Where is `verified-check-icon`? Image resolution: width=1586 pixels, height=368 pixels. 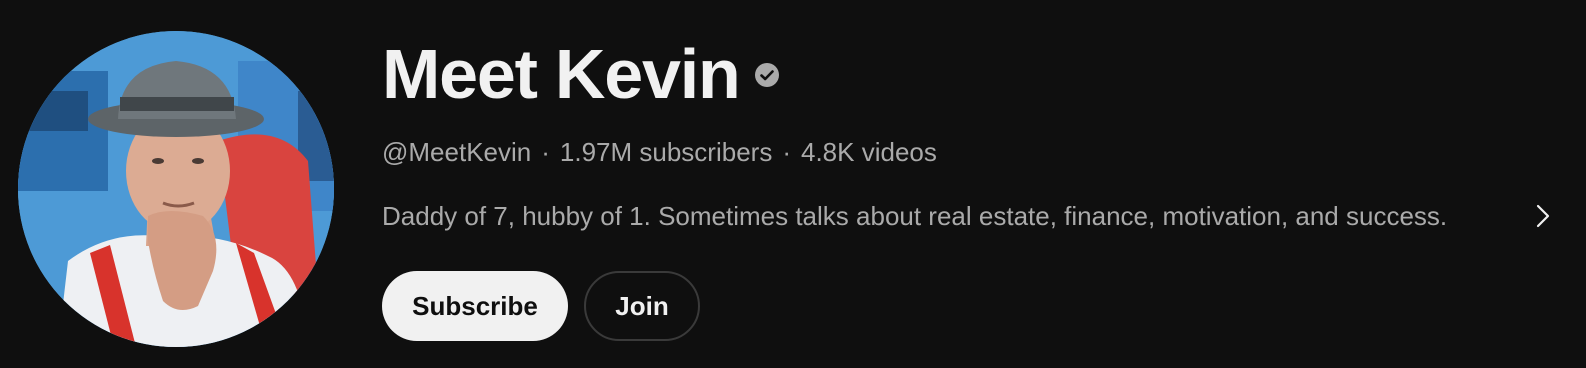
verified-check-icon is located at coordinates (767, 75).